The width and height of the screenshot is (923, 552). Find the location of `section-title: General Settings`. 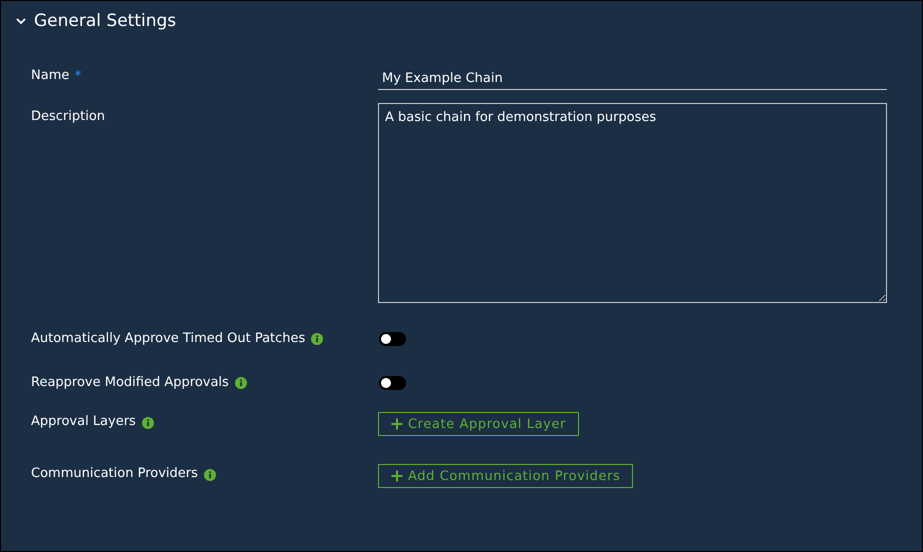

section-title: General Settings is located at coordinates (105, 21).